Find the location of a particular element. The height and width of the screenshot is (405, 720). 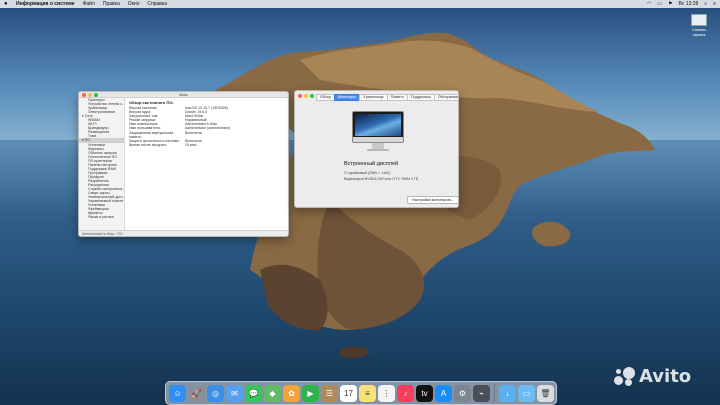

menu-file: Файл is located at coordinates (89, 4).